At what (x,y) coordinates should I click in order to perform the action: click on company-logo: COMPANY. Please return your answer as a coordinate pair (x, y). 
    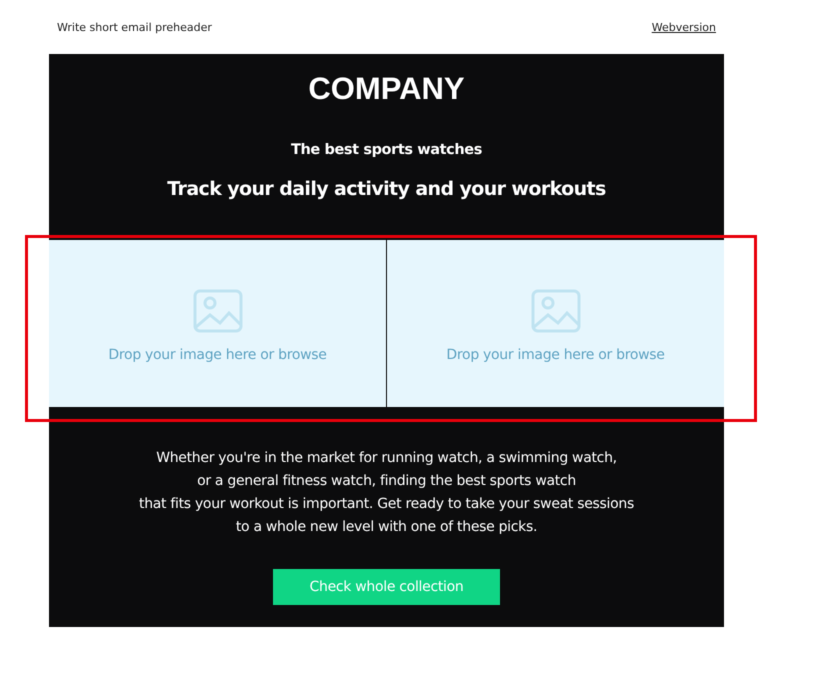
    Looking at the image, I should click on (386, 89).